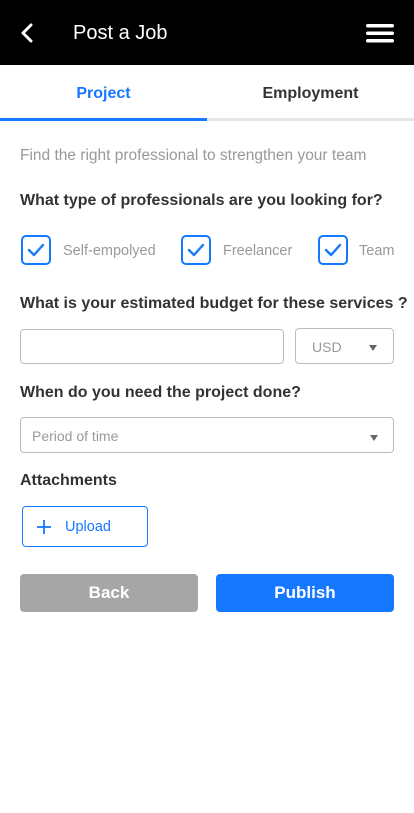 Image resolution: width=414 pixels, height=813 pixels. I want to click on tab-bar: Project Employment, so click(207, 93).